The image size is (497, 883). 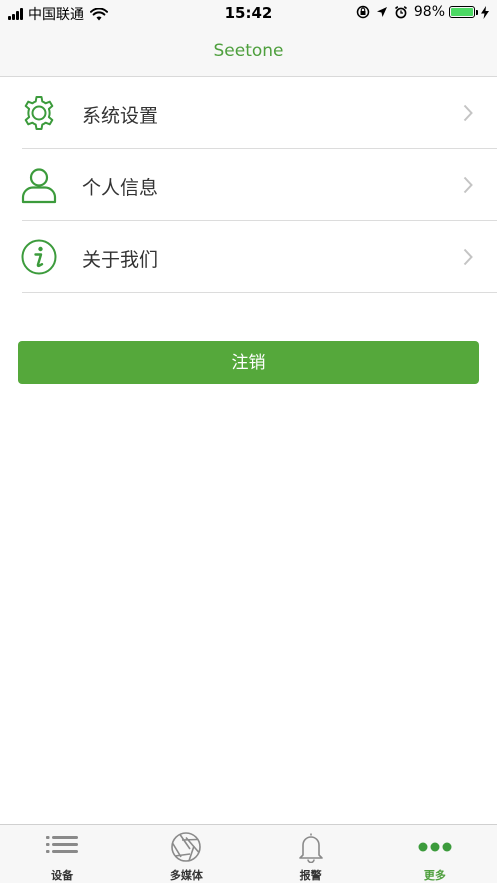 I want to click on info-icon, so click(x=39, y=257).